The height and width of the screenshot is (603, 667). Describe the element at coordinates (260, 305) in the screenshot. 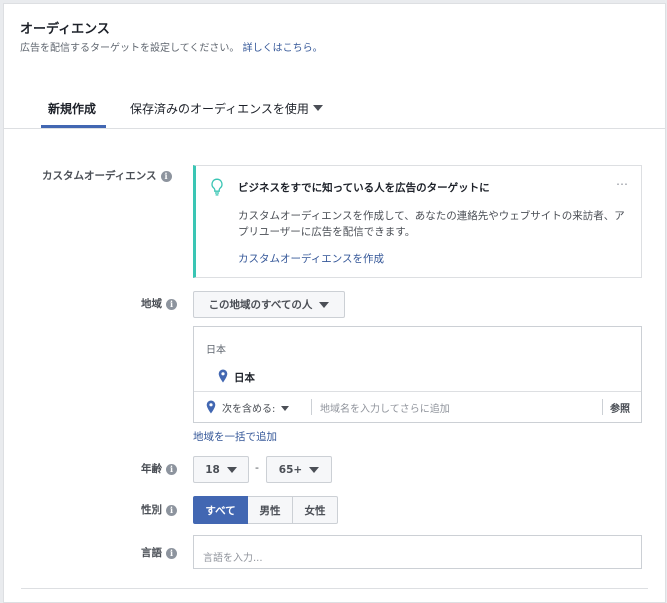

I see `location-scope-value: この地域のすべての人` at that location.